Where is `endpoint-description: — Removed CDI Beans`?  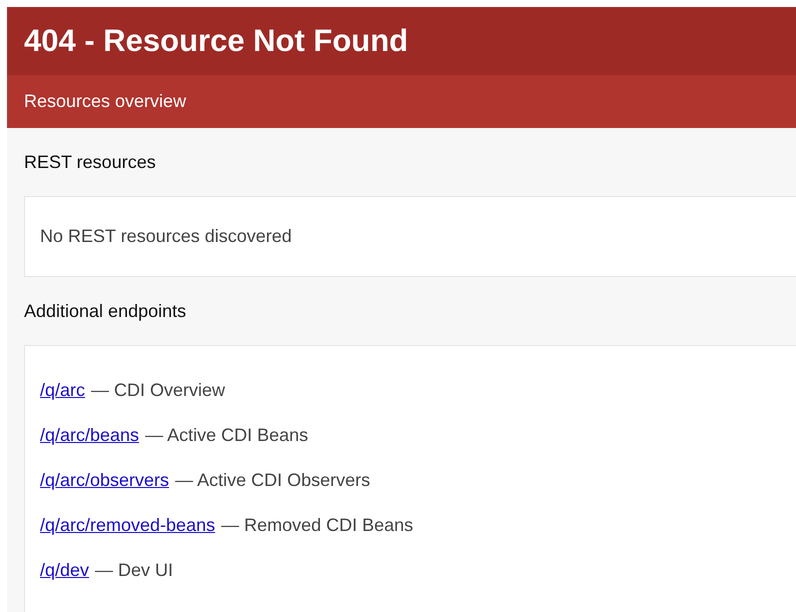 endpoint-description: — Removed CDI Beans is located at coordinates (317, 525).